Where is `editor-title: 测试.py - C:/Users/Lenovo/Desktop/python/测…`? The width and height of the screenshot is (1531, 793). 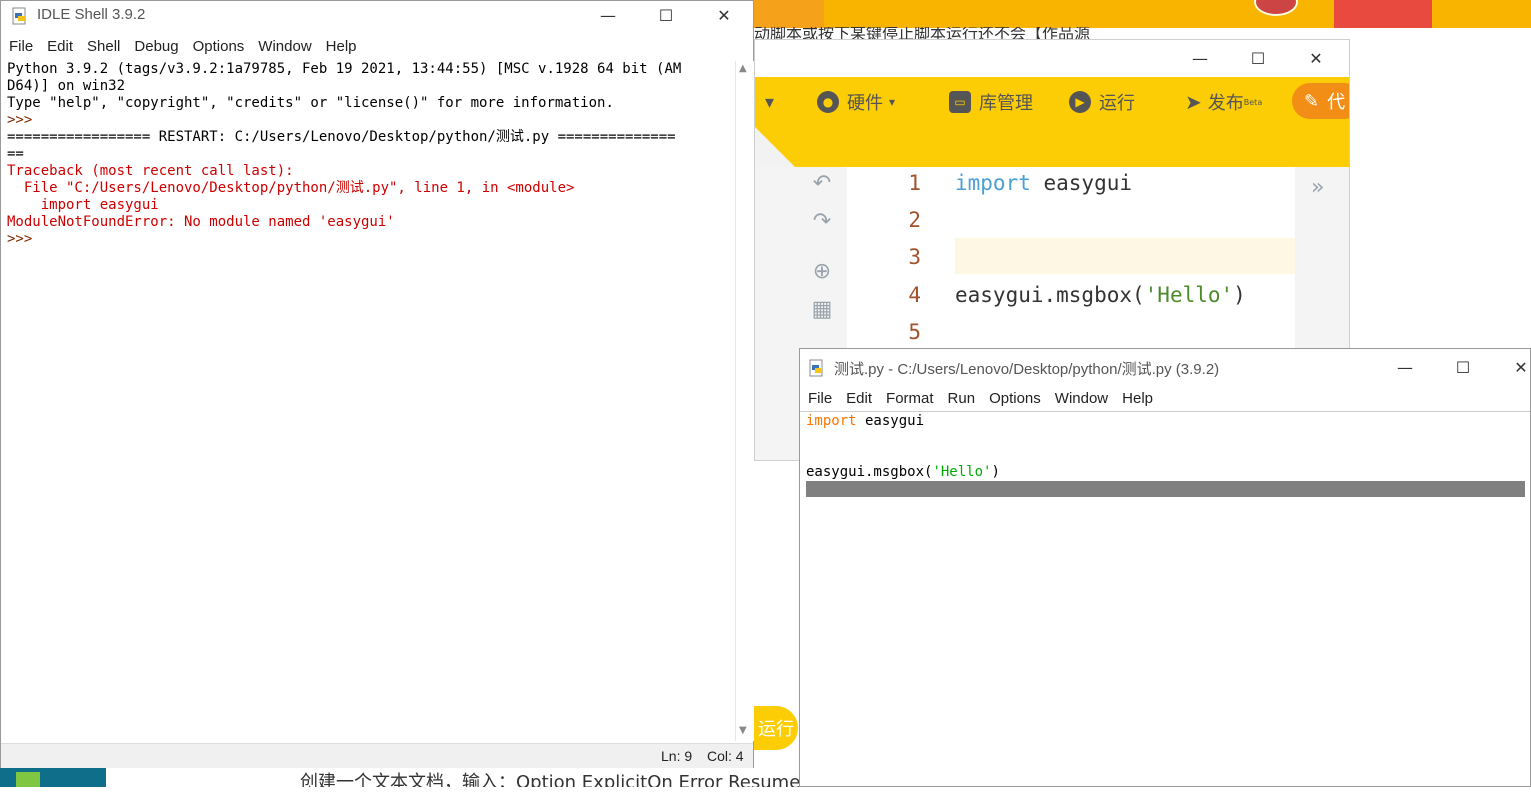 editor-title: 测试.py - C:/Users/Lenovo/Desktop/python/测… is located at coordinates (1027, 369).